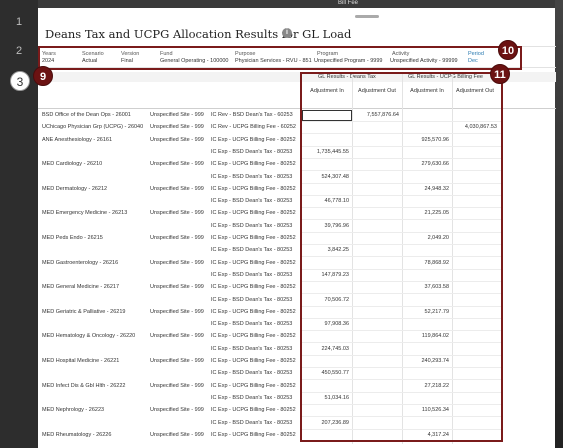 This screenshot has width=563, height=448. What do you see at coordinates (300, 4) in the screenshot?
I see `top-strip: Bill Fee` at bounding box center [300, 4].